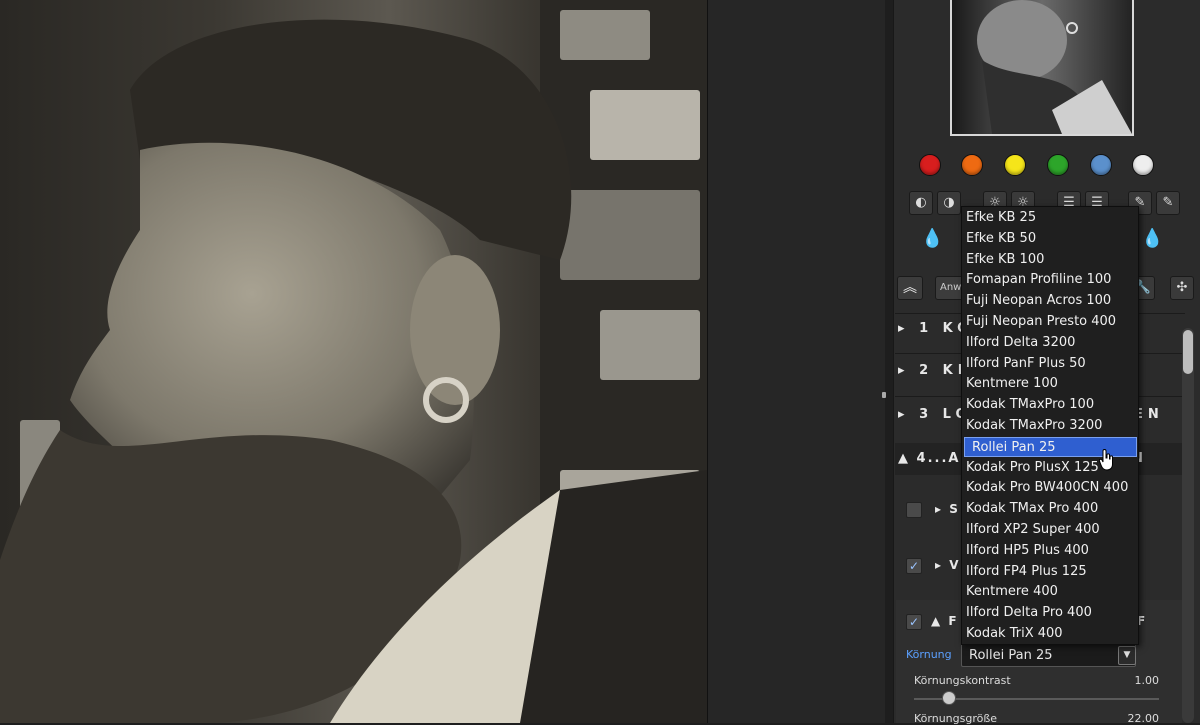  Describe the element at coordinates (921, 203) in the screenshot. I see `contrast-icon: ◐` at that location.